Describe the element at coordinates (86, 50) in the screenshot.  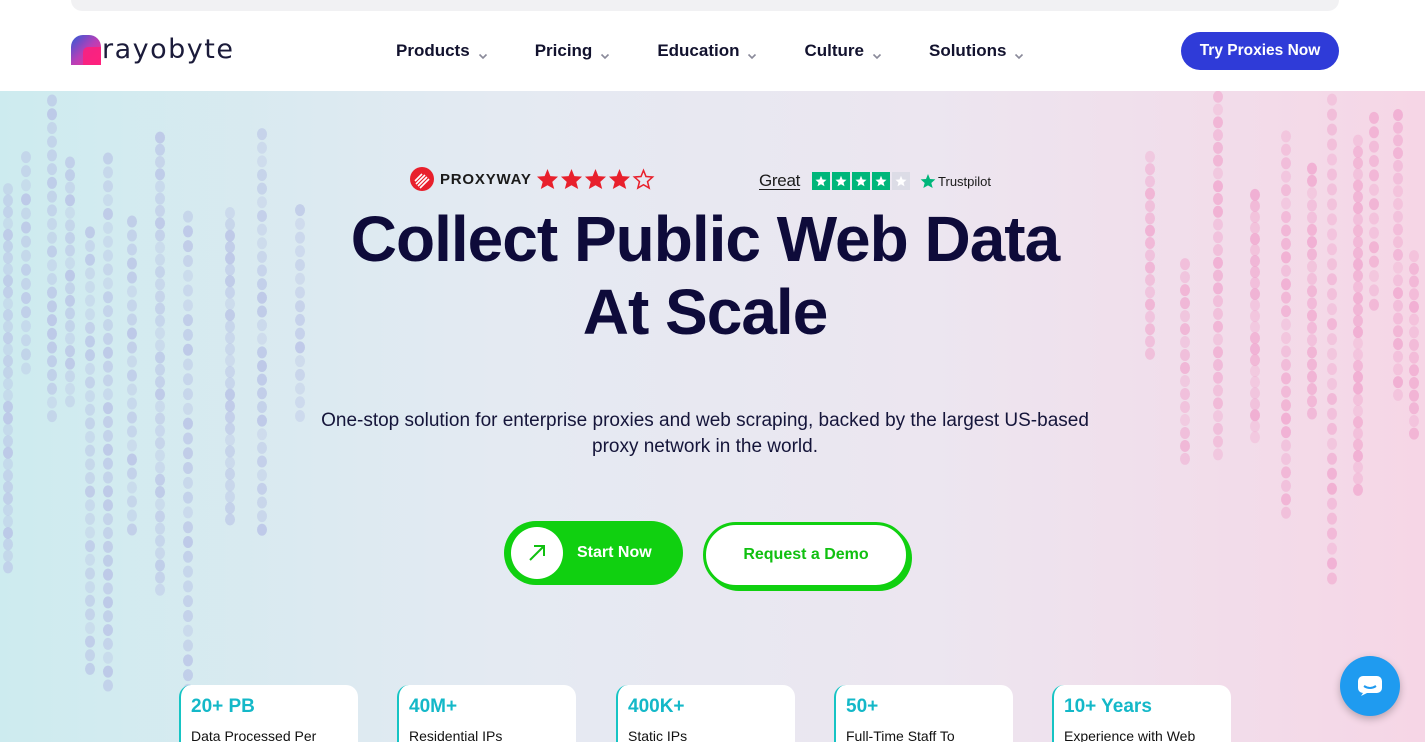
I see `rayobyte-logo-icon` at that location.